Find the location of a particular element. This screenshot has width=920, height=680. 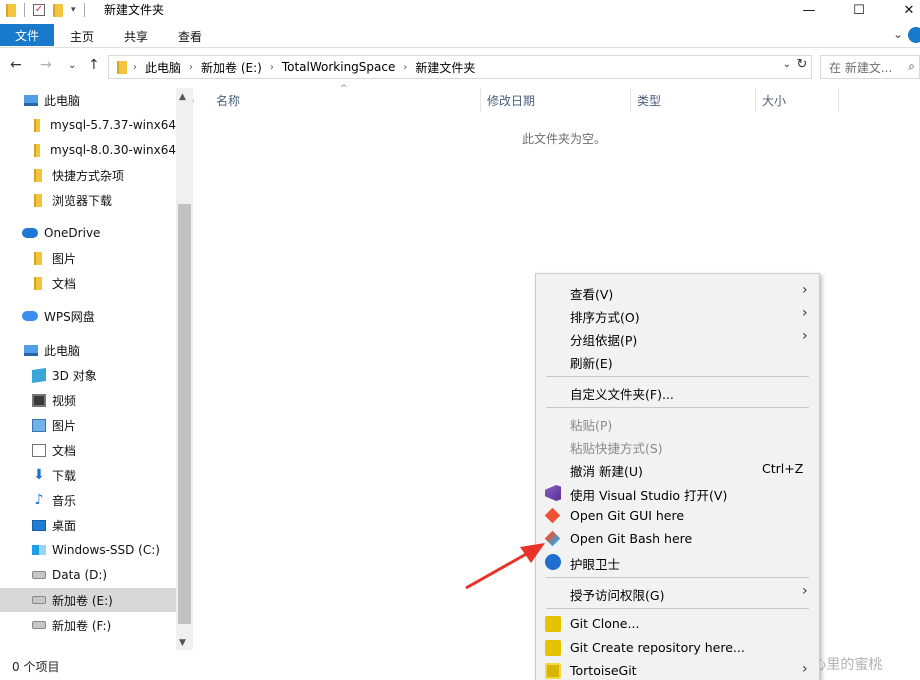

drive-icon is located at coordinates (39, 625).